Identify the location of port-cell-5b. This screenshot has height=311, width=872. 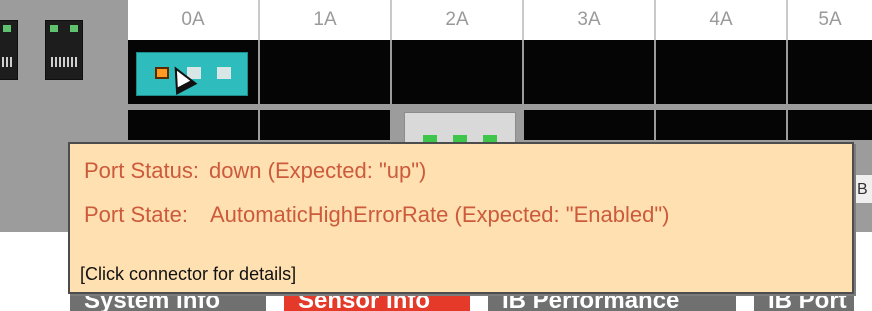
(830, 125).